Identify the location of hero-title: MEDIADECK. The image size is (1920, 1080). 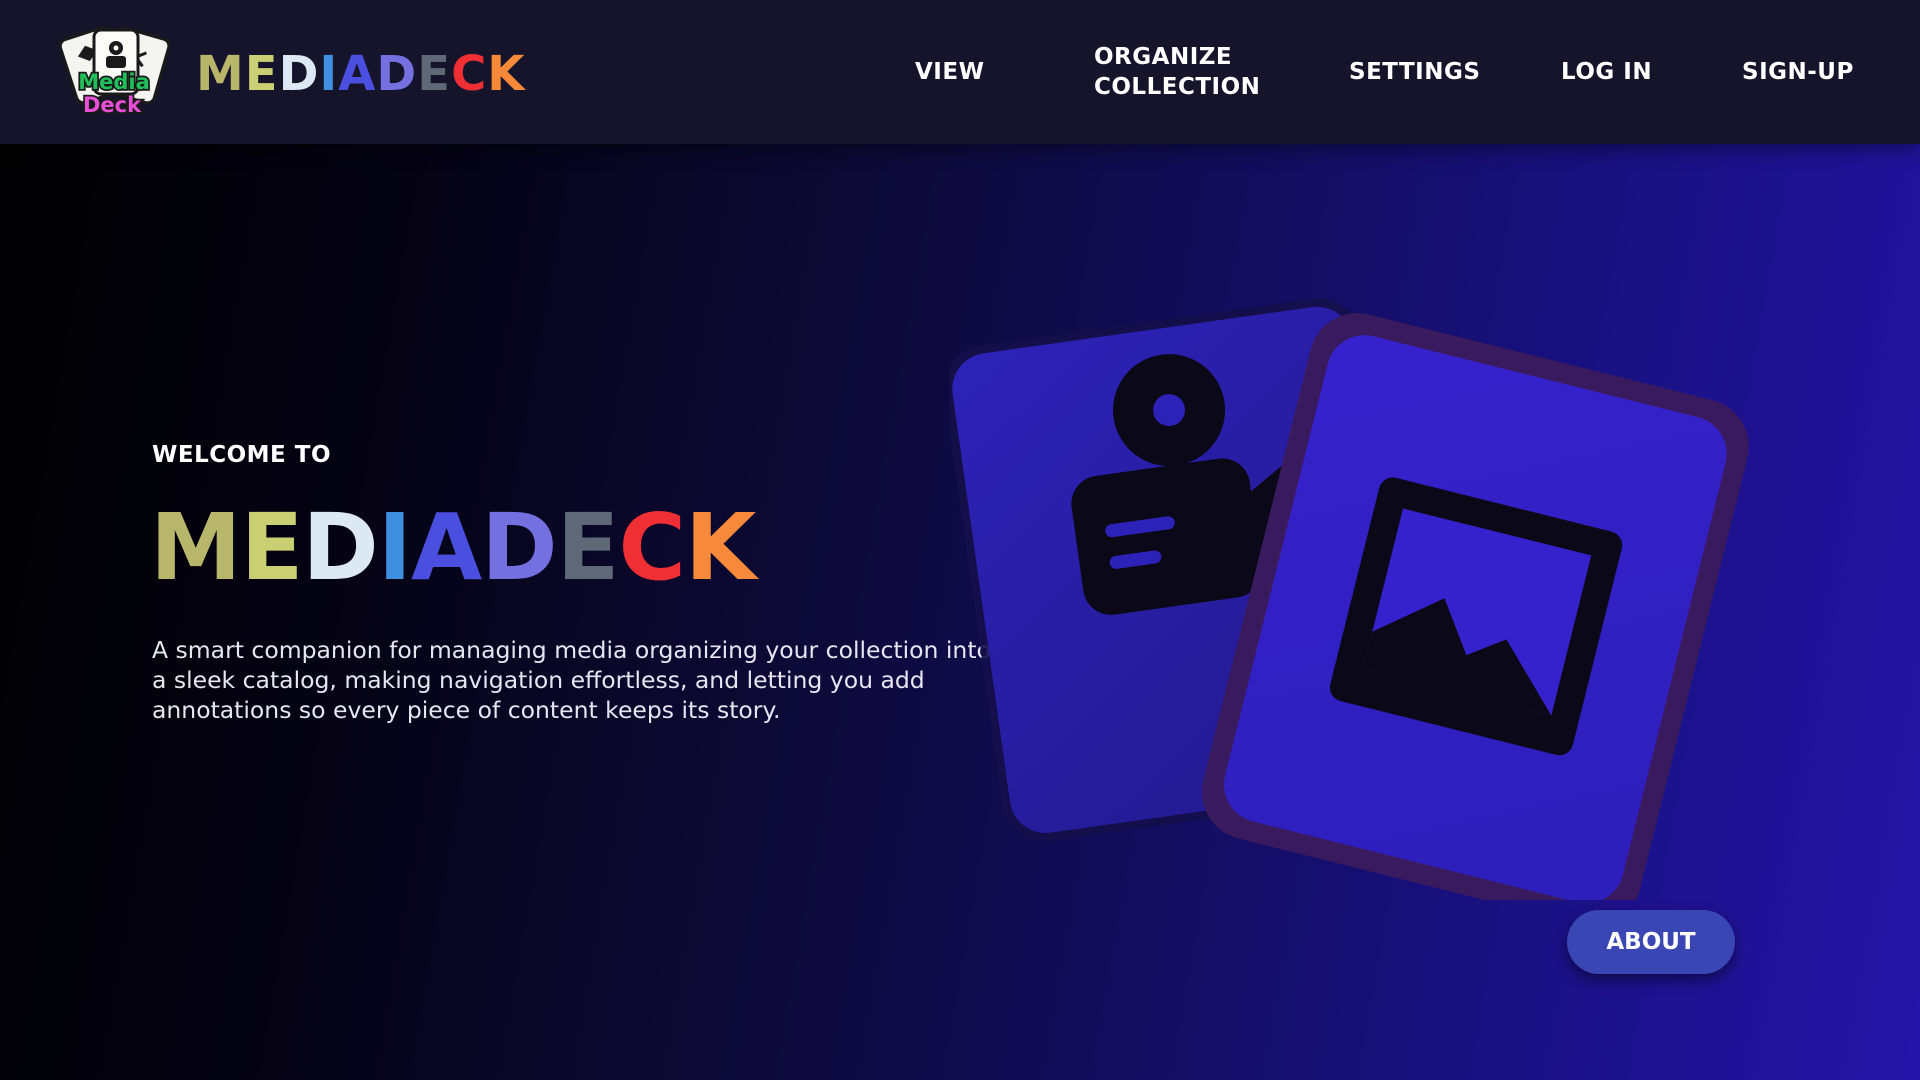
(453, 548).